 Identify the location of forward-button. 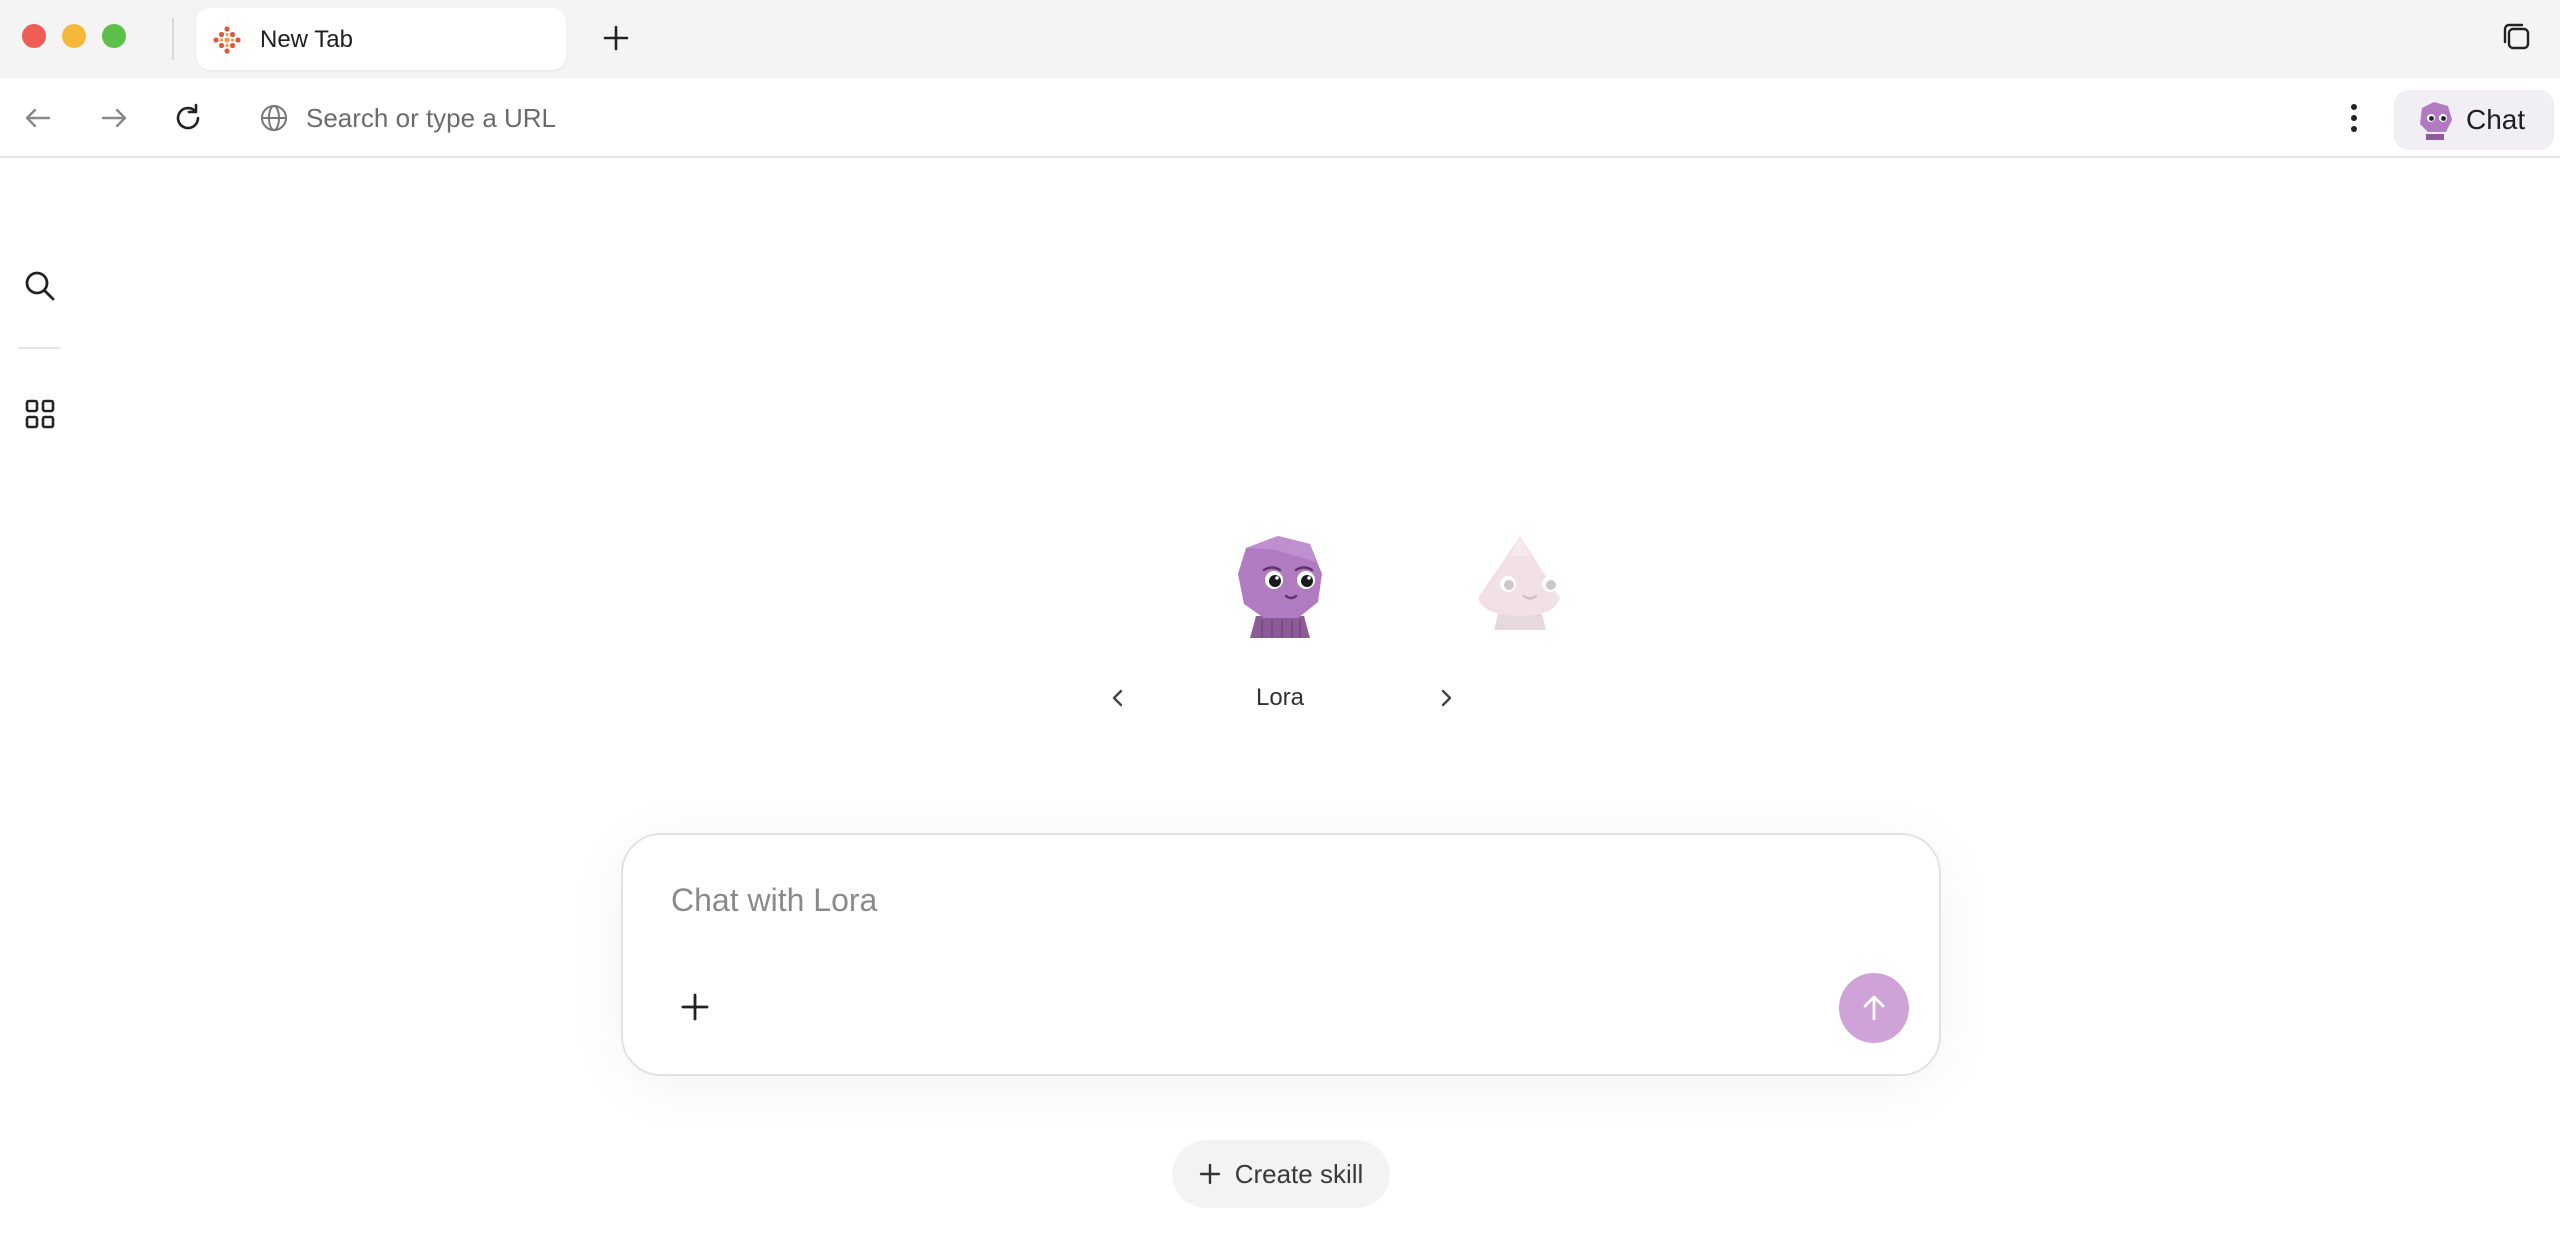
(114, 118).